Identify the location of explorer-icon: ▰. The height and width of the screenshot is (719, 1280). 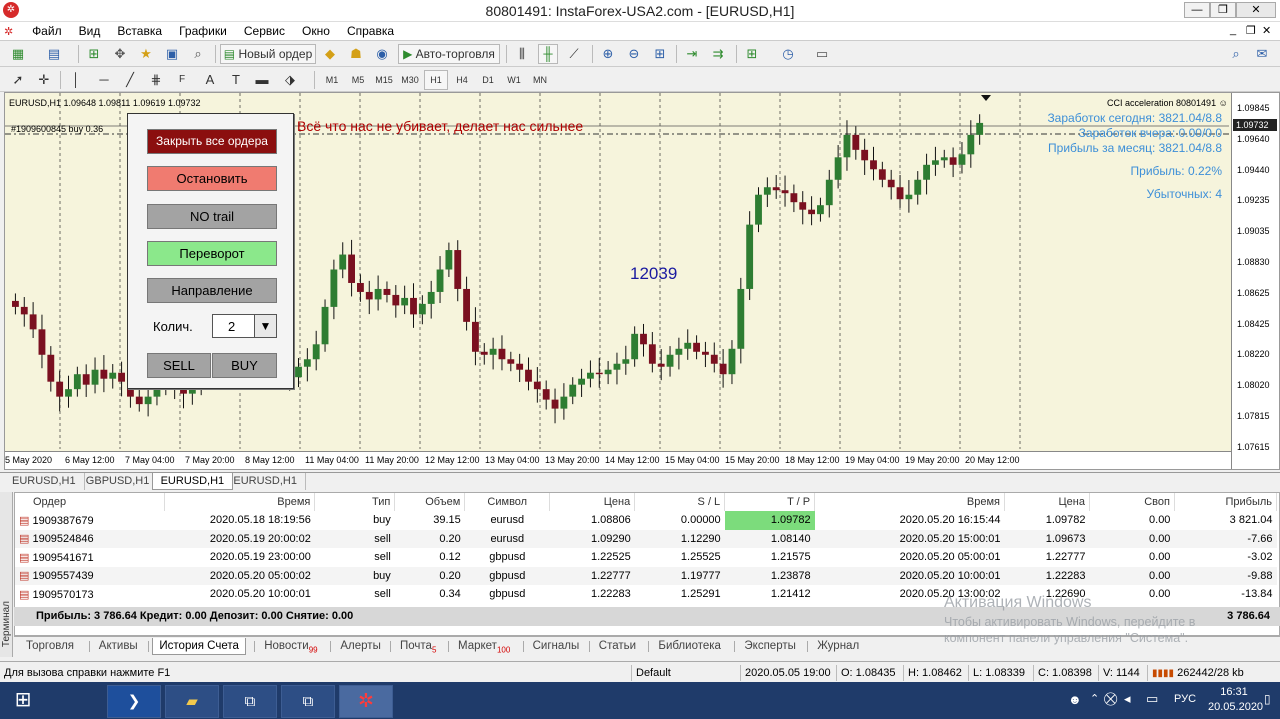
(192, 701).